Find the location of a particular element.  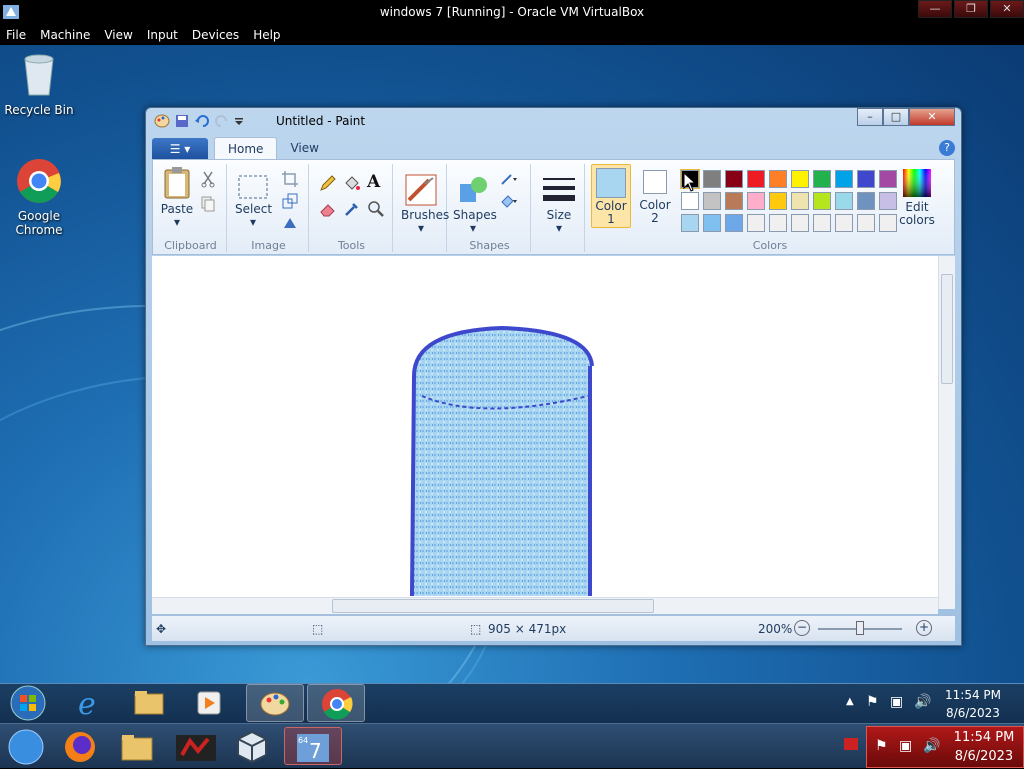

menu-help: Help is located at coordinates (266, 35).